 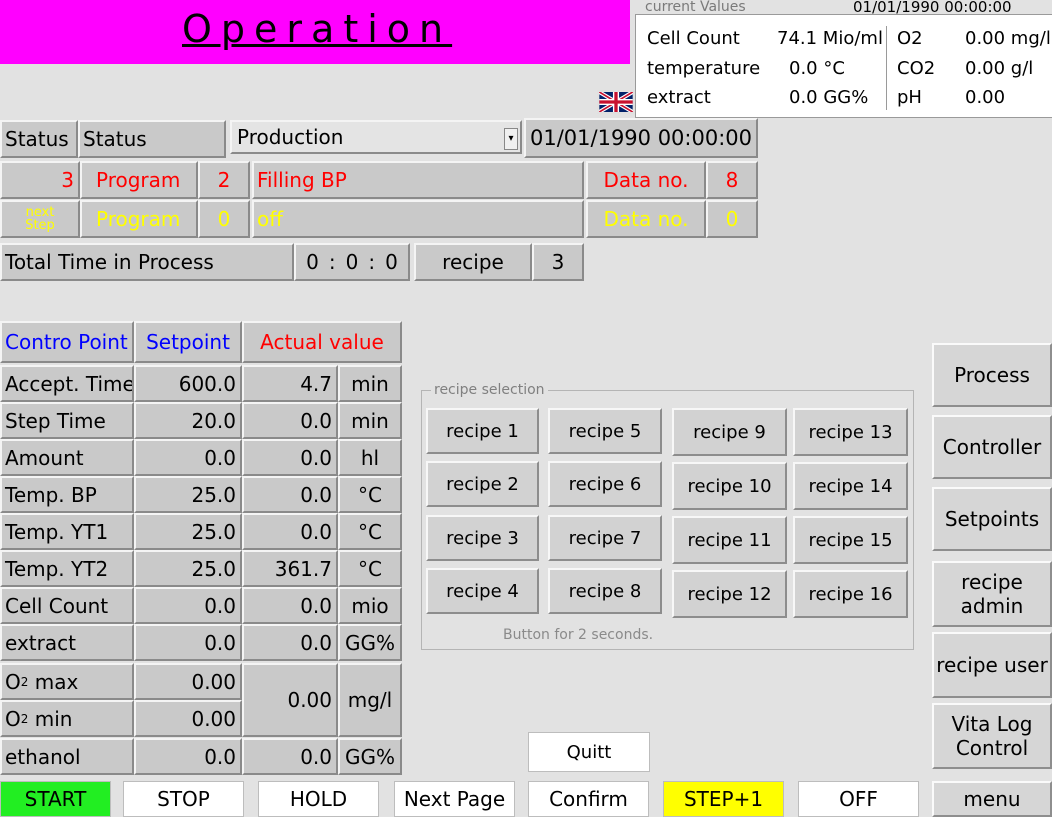 I want to click on recipe-button: recipe 16, so click(x=850, y=594).